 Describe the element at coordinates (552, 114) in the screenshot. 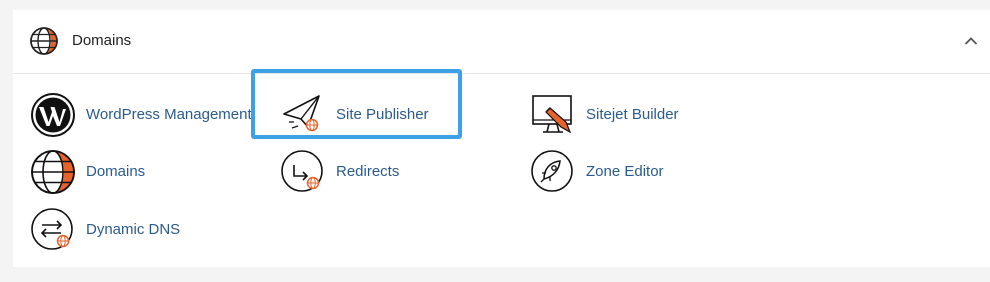

I see `monitor-pen-icon` at that location.